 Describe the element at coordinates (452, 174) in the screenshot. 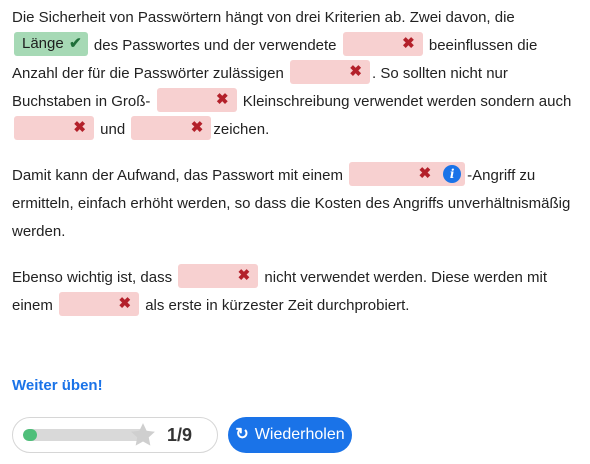

I see `info-icon: i` at that location.